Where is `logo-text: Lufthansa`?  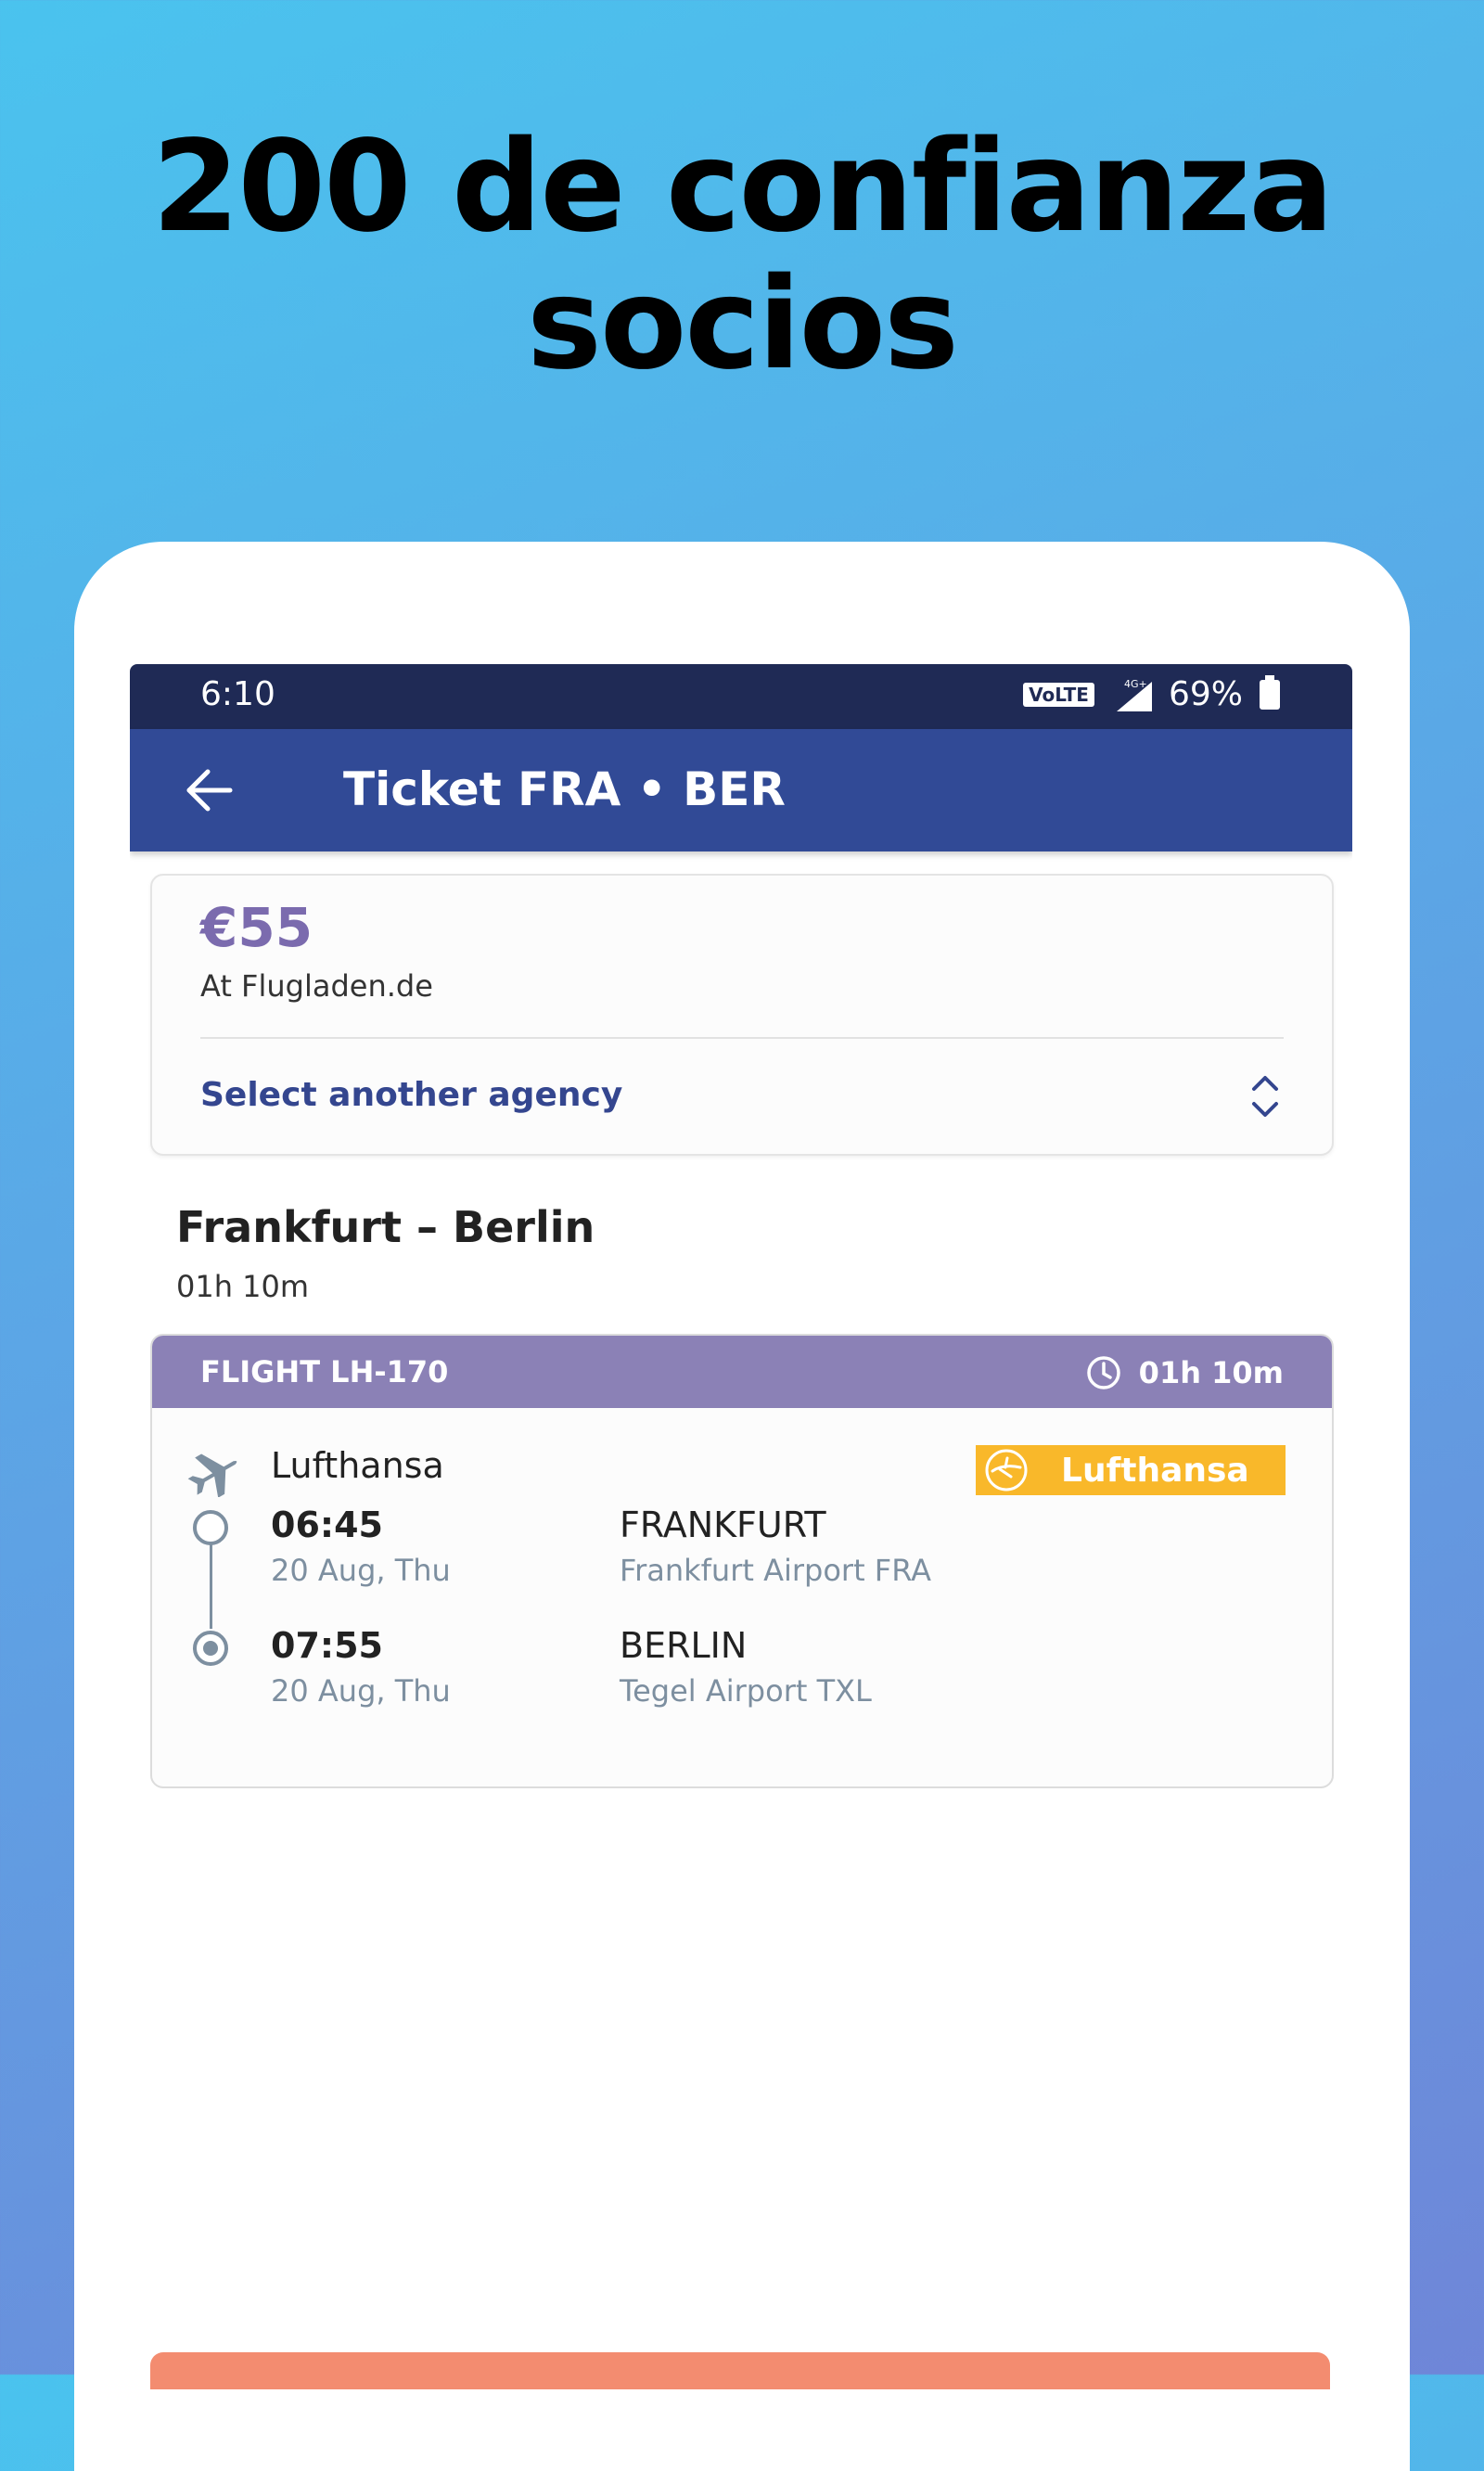 logo-text: Lufthansa is located at coordinates (1155, 1470).